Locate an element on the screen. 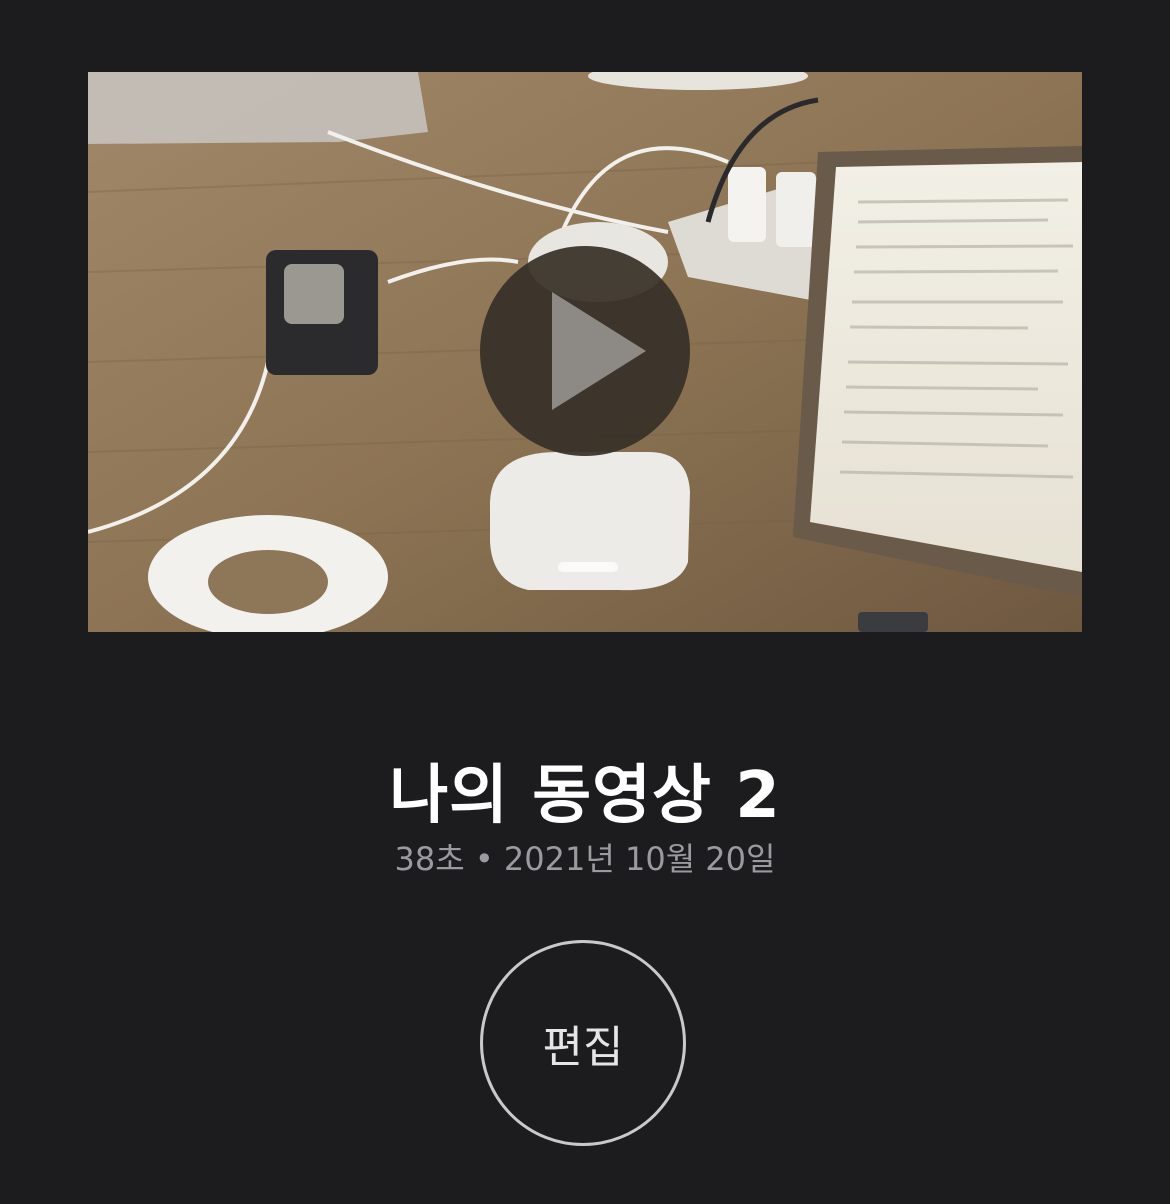 This screenshot has width=1170, height=1204. edit-button: 편집 is located at coordinates (583, 1043).